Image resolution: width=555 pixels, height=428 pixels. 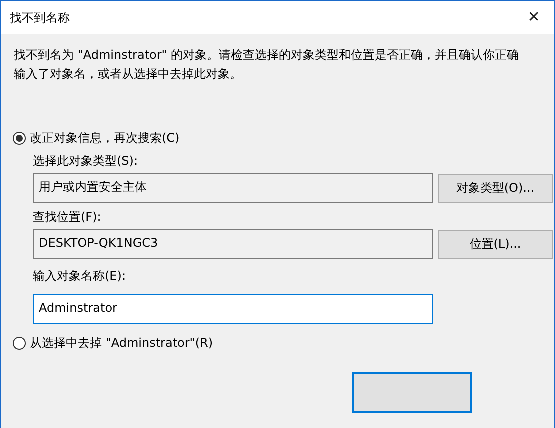 What do you see at coordinates (40, 18) in the screenshot?
I see `window-title: 找不到名称` at bounding box center [40, 18].